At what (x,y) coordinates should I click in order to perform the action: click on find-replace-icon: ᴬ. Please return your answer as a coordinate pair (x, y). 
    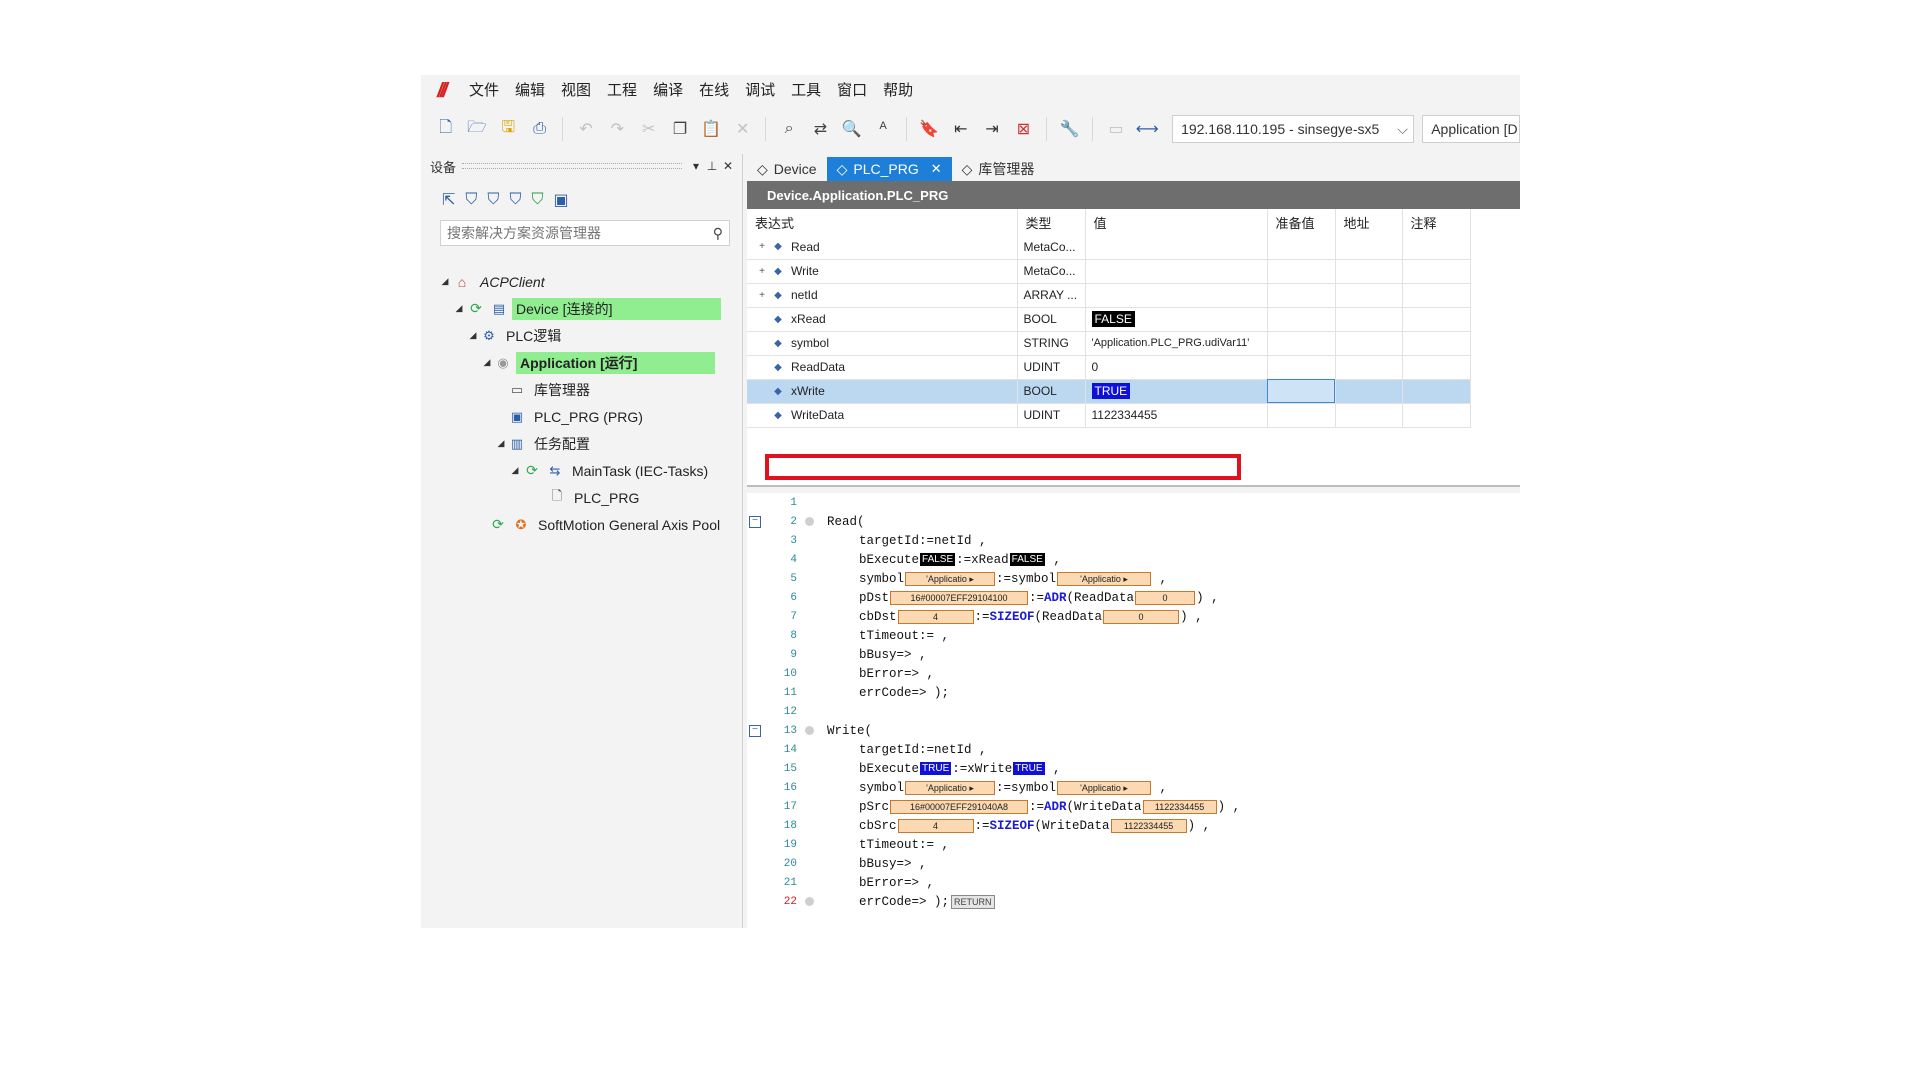
    Looking at the image, I should click on (882, 129).